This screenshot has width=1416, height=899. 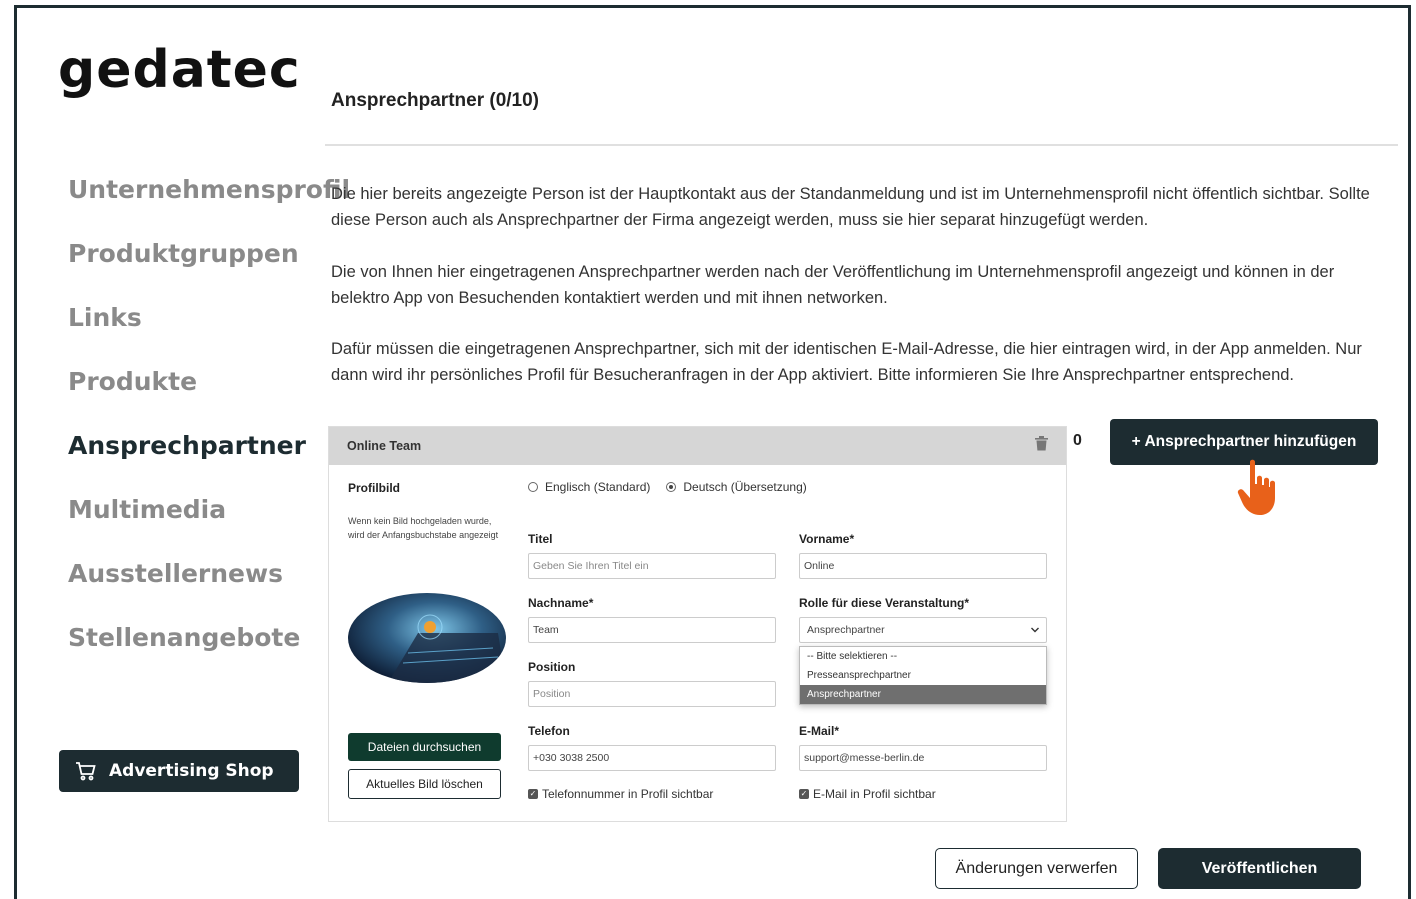 I want to click on email-input, so click(x=923, y=758).